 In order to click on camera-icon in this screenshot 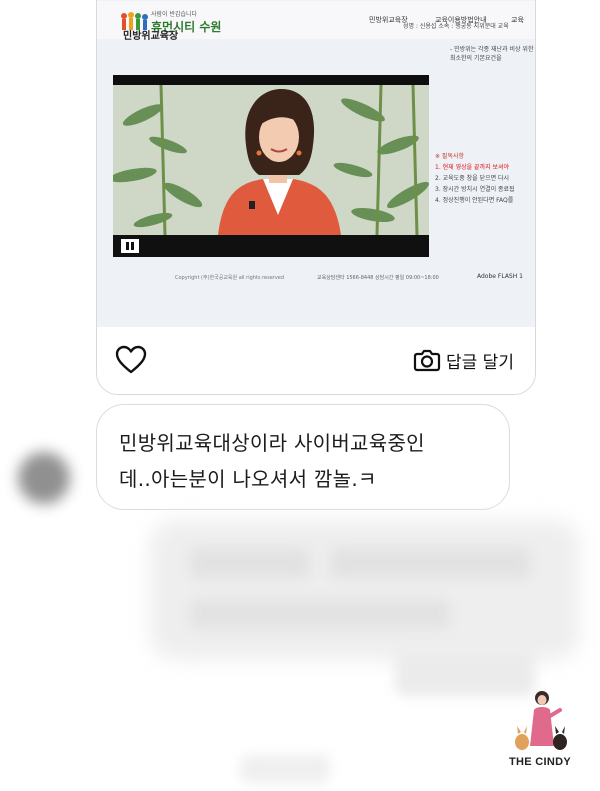, I will do `click(427, 360)`.